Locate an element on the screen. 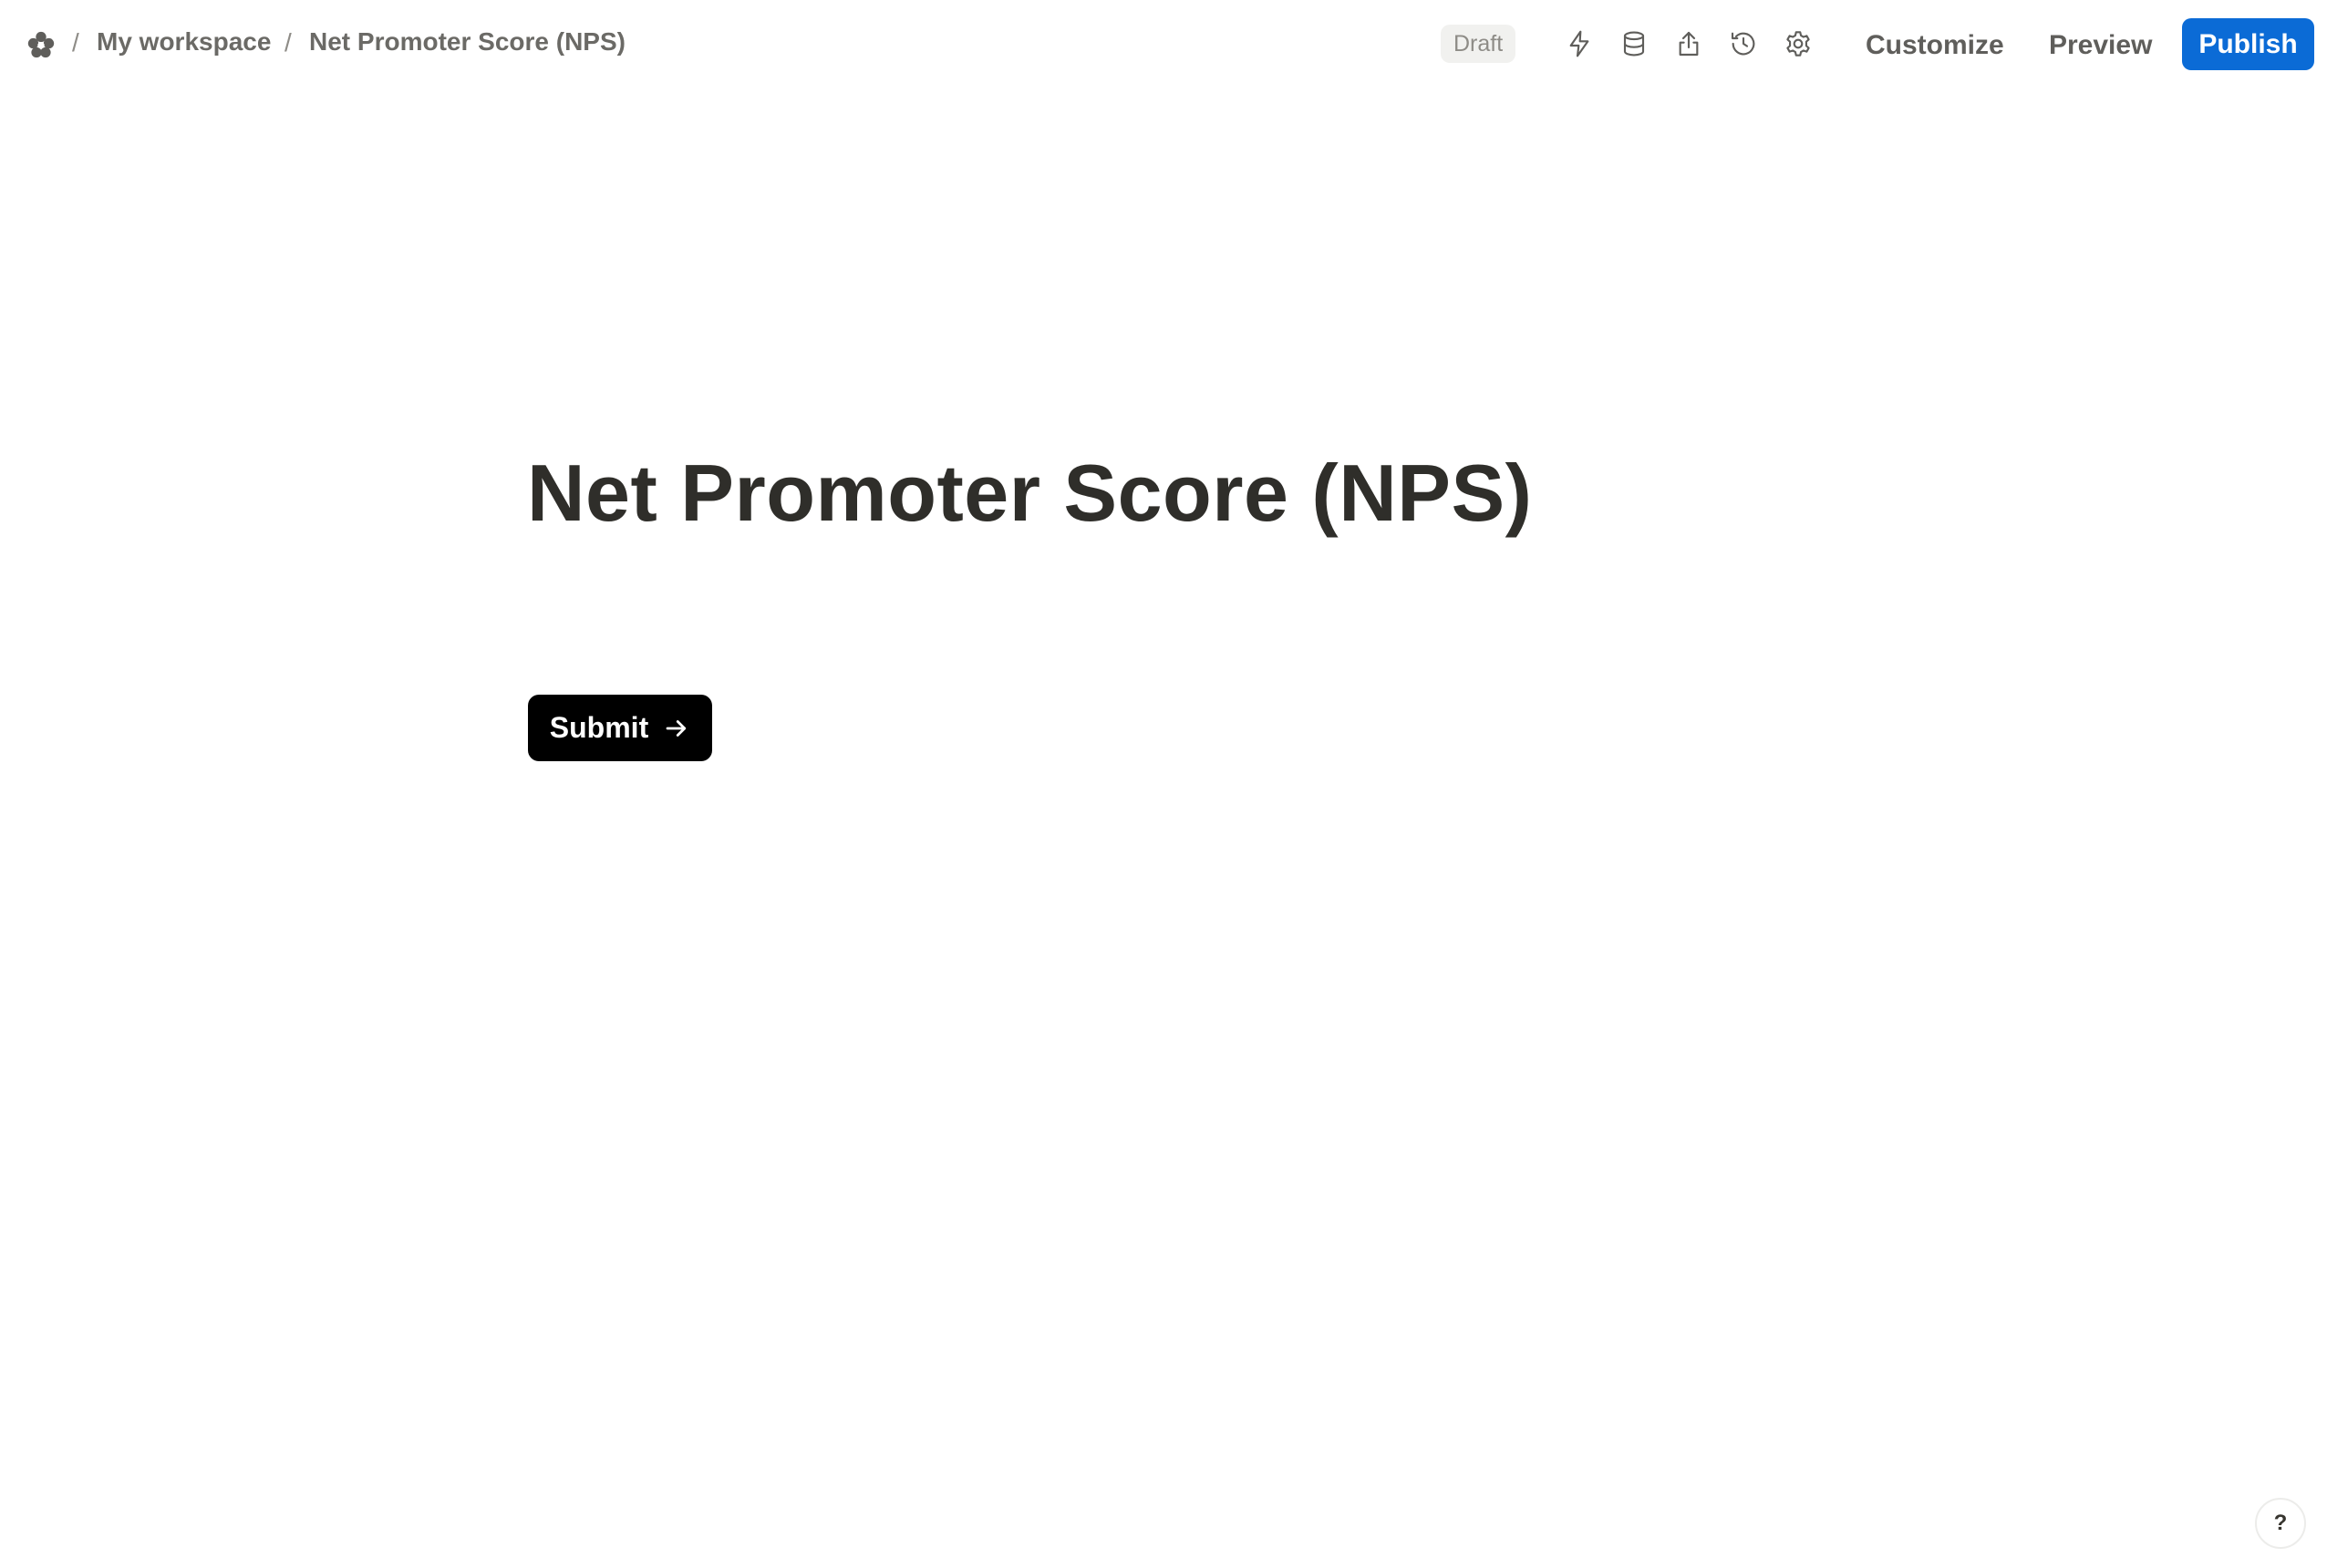 This screenshot has height=1568, width=2327. form-title: Net Promoter Score (NPS) is located at coordinates (1029, 493).